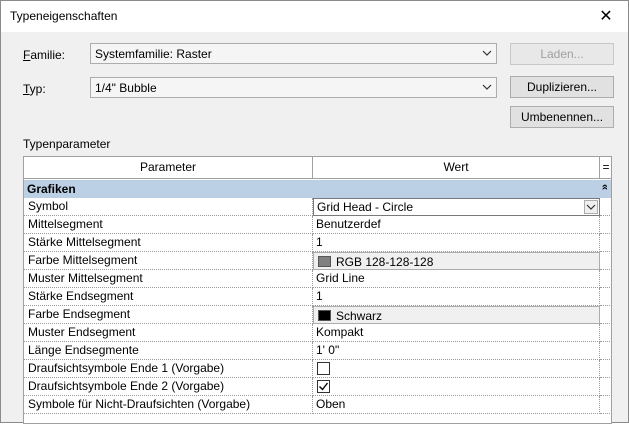 This screenshot has height=424, width=629. Describe the element at coordinates (168, 387) in the screenshot. I see `parameter-name-cell: Draufsichtsymbole Ende 2 (Vorgabe)` at that location.